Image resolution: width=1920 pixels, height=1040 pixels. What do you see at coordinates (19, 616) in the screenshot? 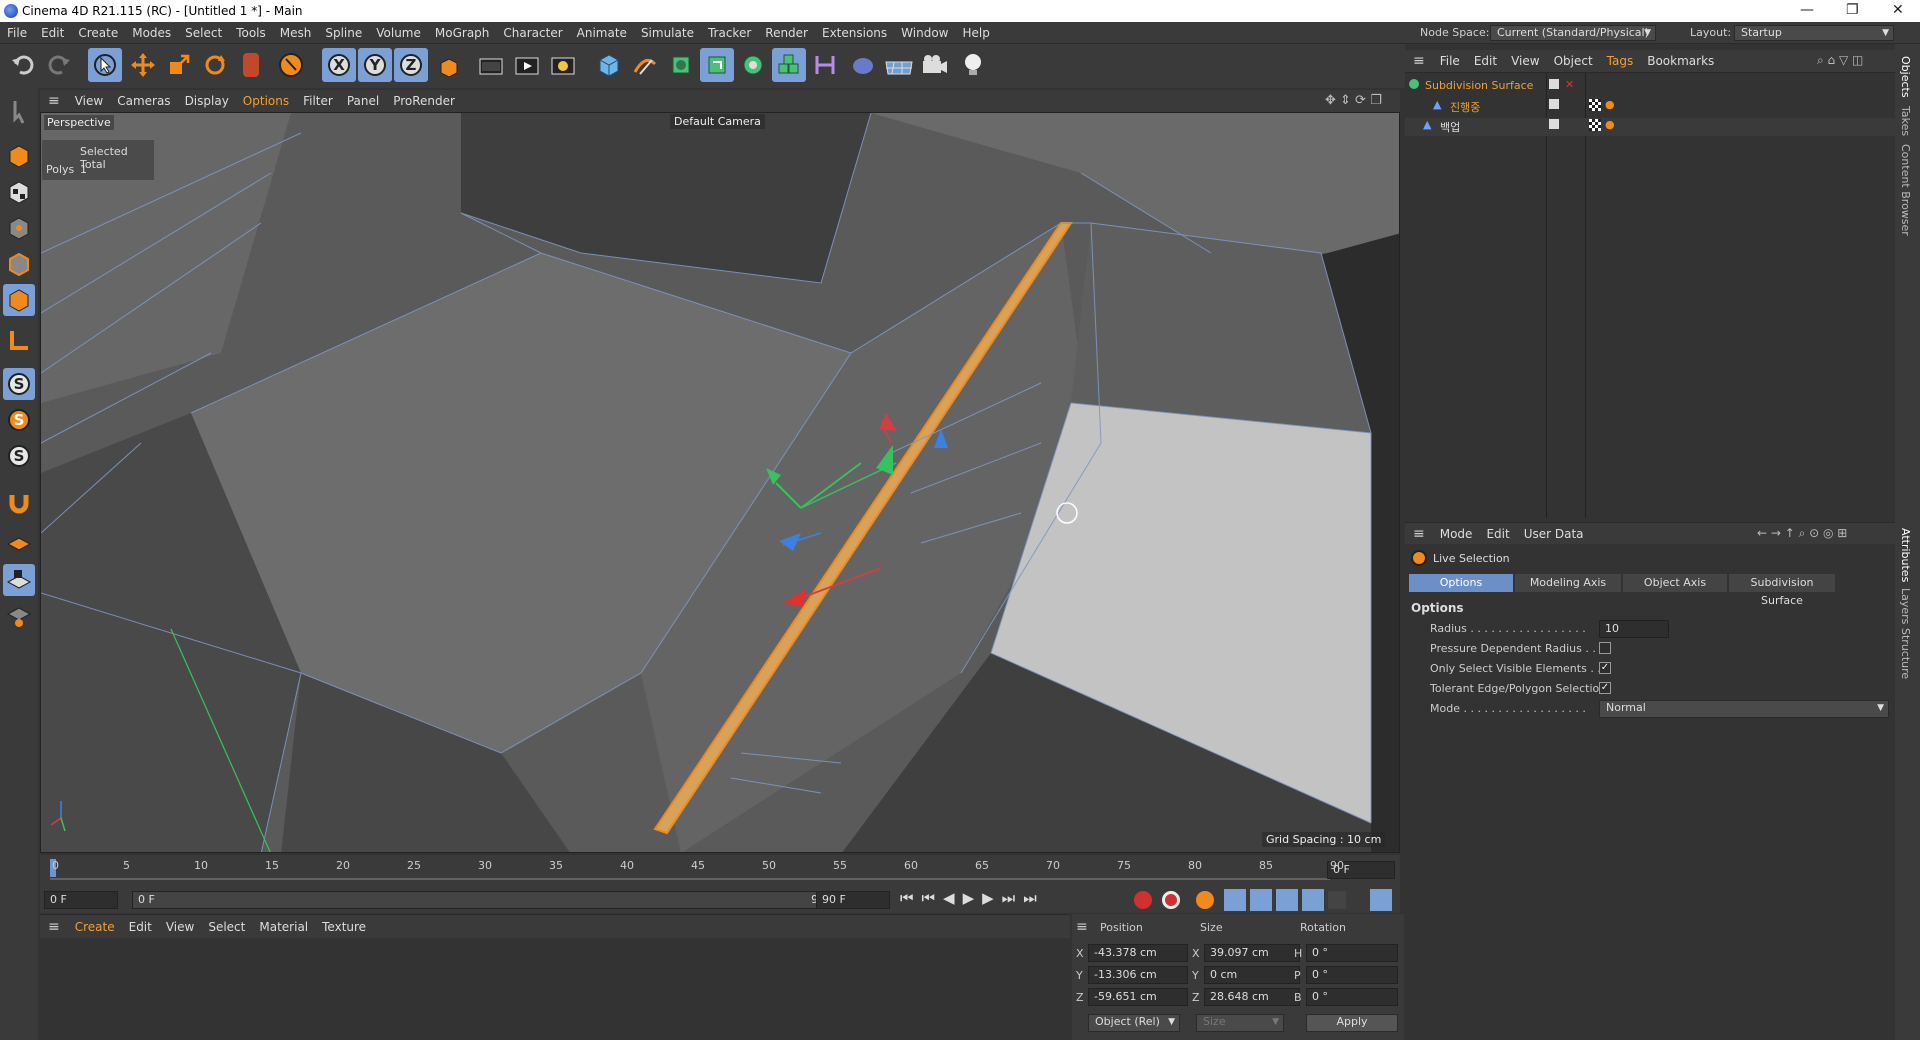
I see `planar-workplane-button` at bounding box center [19, 616].